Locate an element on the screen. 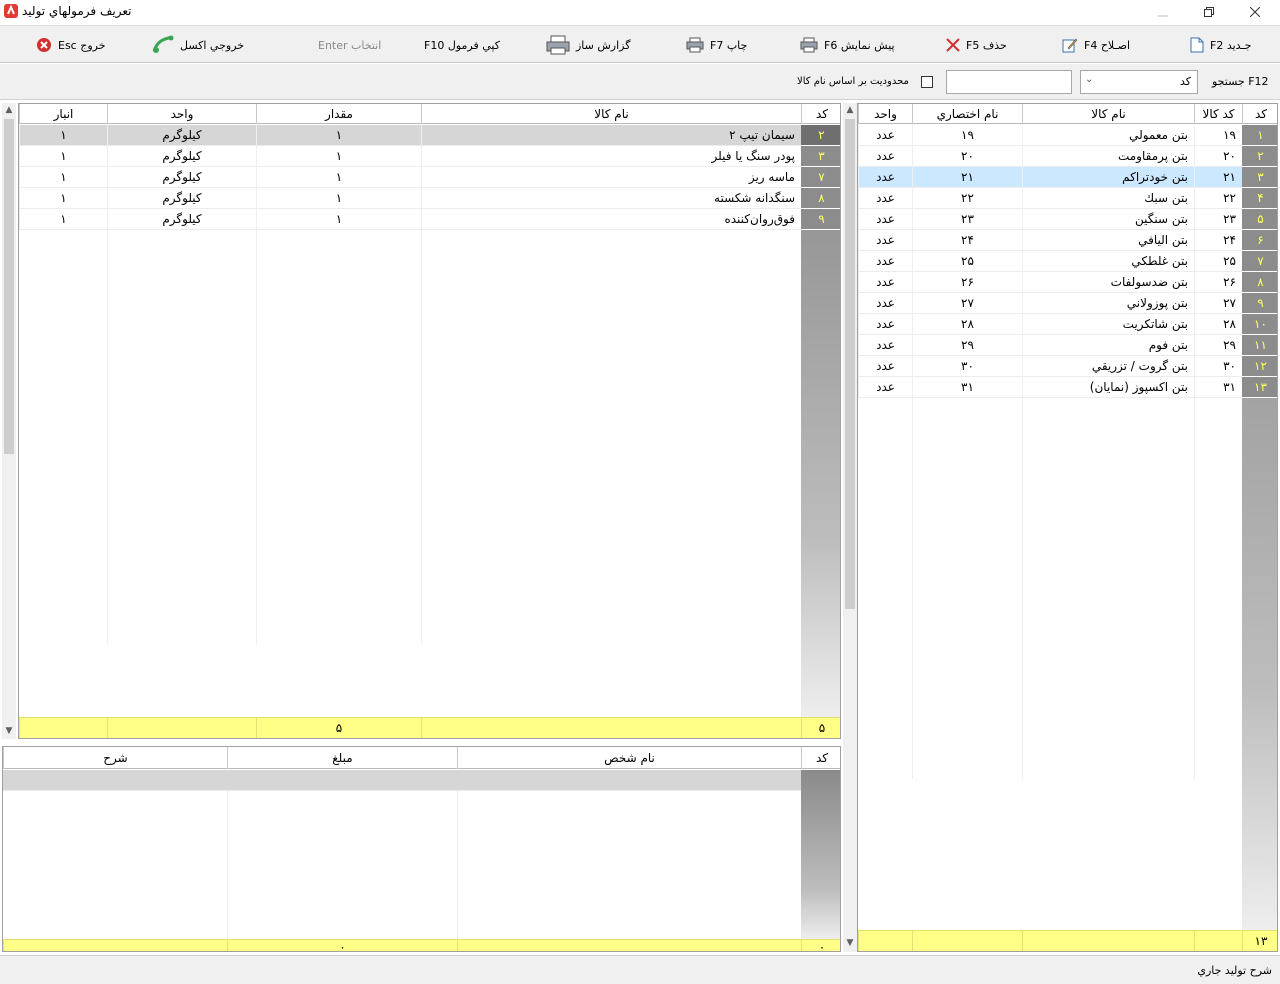 The image size is (1280, 984). excel-export-button: خروجي اكسل is located at coordinates (198, 45).